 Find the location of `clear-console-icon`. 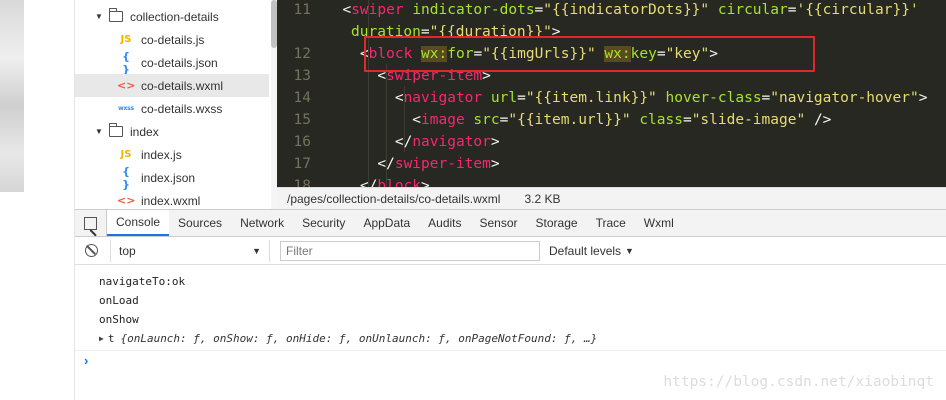

clear-console-icon is located at coordinates (91, 250).